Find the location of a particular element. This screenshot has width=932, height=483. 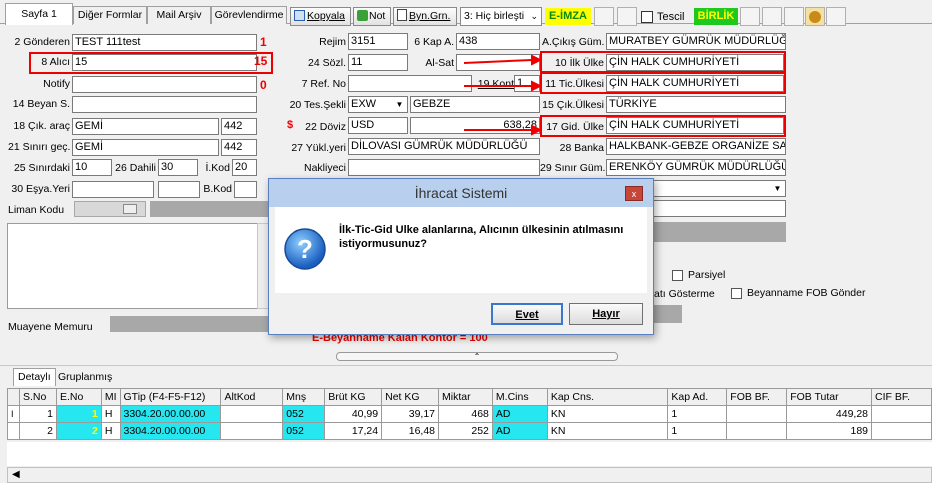

kap-a-field: 438 is located at coordinates (498, 41).